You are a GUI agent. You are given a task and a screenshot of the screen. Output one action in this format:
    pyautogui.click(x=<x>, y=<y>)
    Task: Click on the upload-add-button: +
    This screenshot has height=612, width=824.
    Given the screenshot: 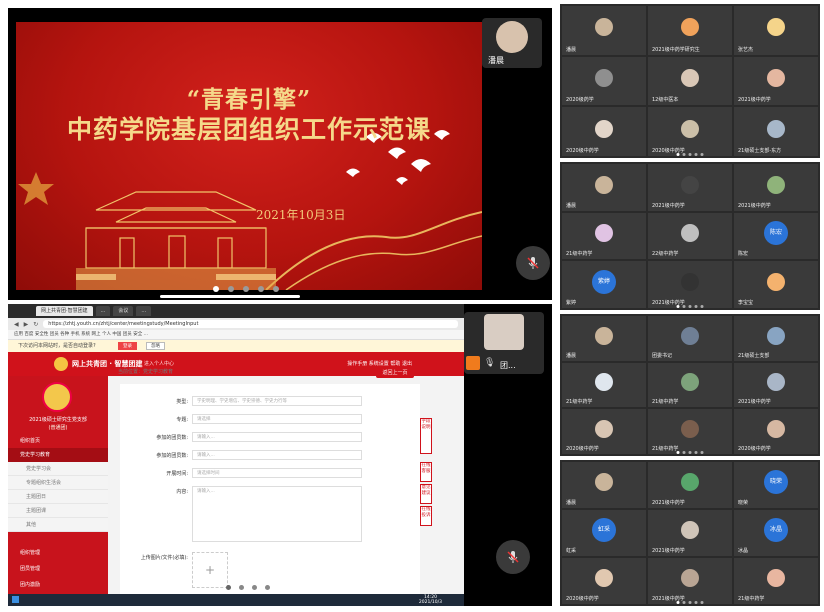 What is the action you would take?
    pyautogui.click(x=210, y=570)
    